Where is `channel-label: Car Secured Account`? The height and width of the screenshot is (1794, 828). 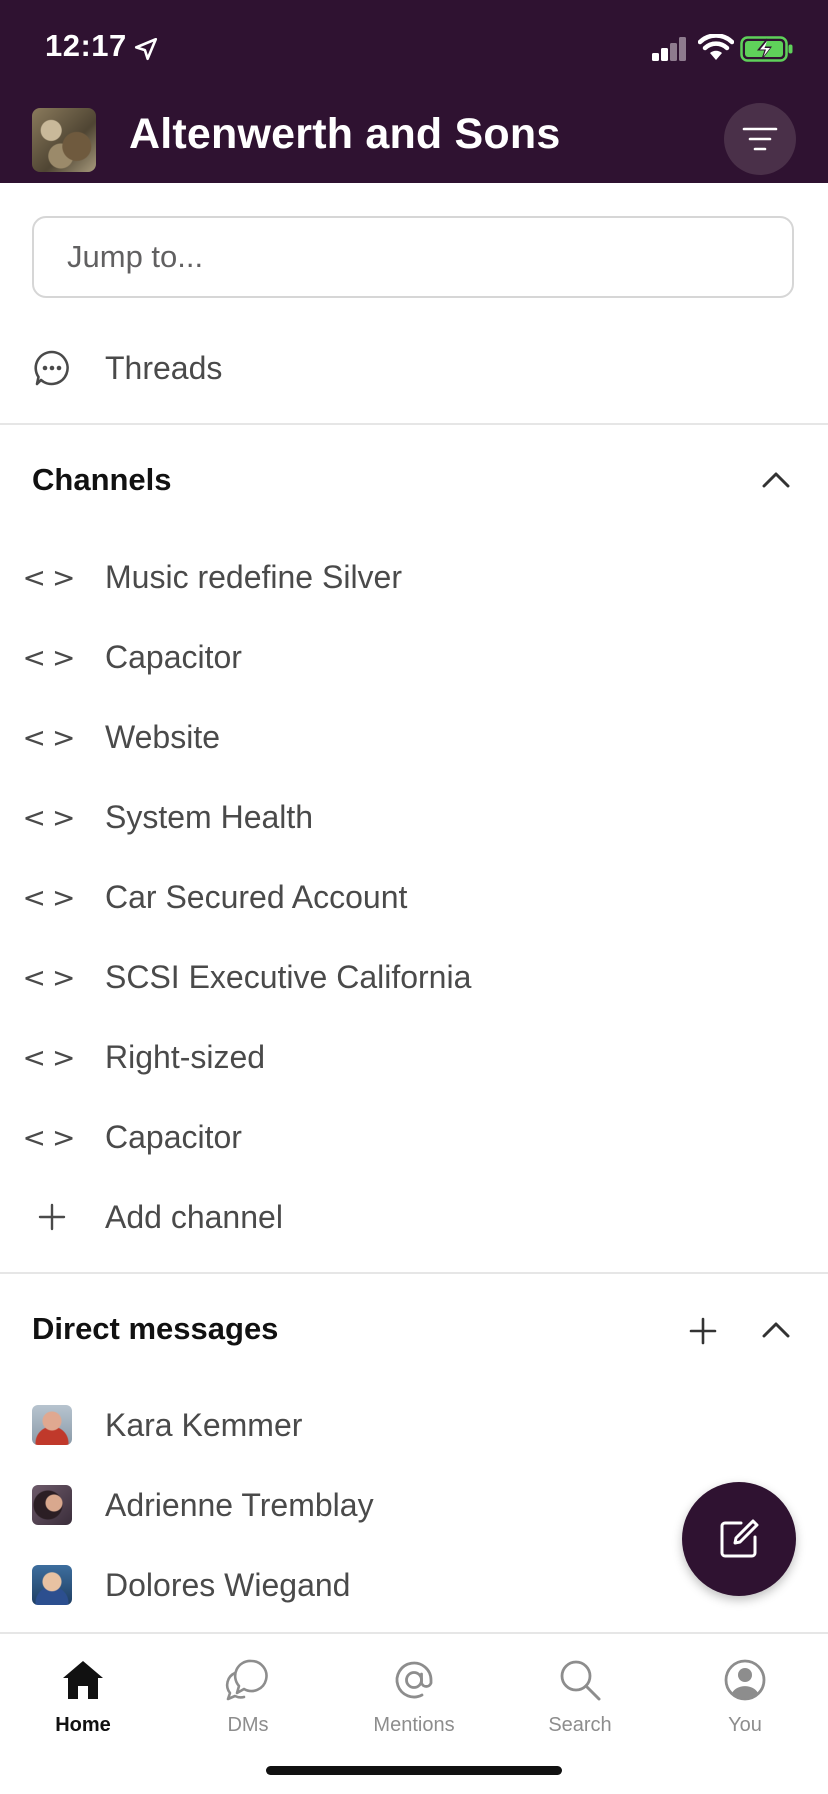
channel-label: Car Secured Account is located at coordinates (256, 896).